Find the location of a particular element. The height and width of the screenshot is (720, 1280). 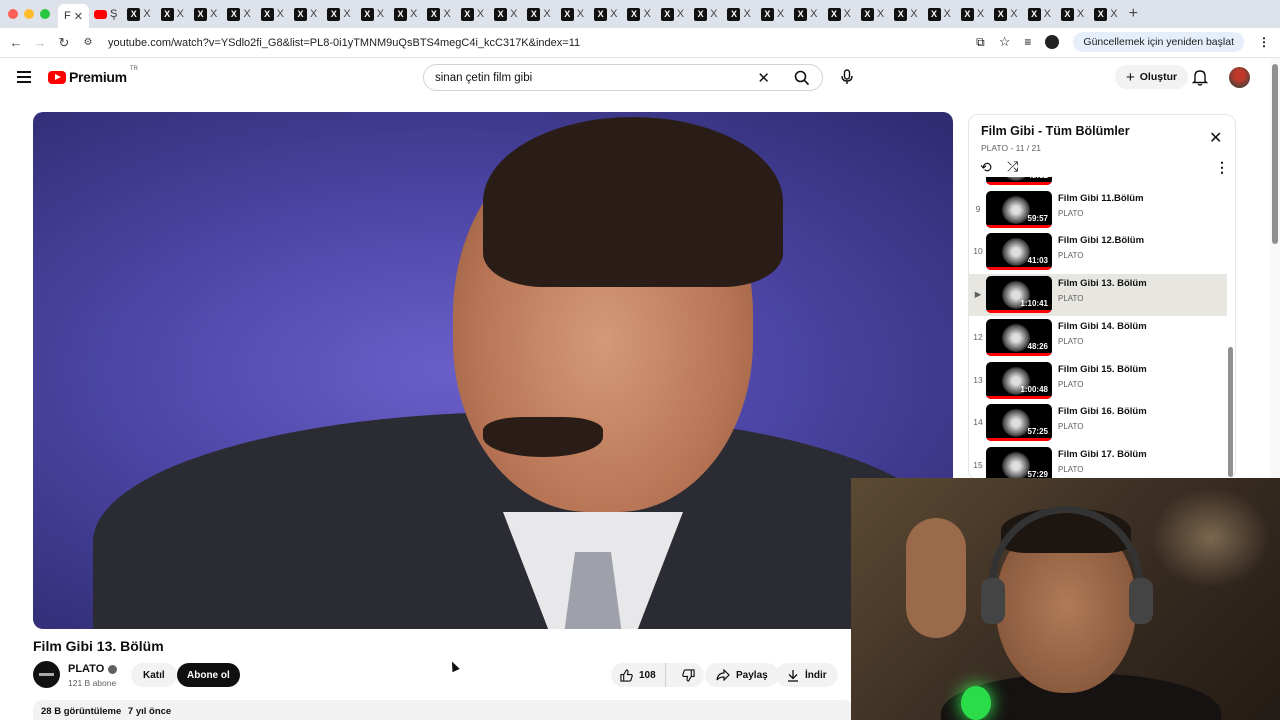

shuffle-icon: ⤮ is located at coordinates (1012, 166).